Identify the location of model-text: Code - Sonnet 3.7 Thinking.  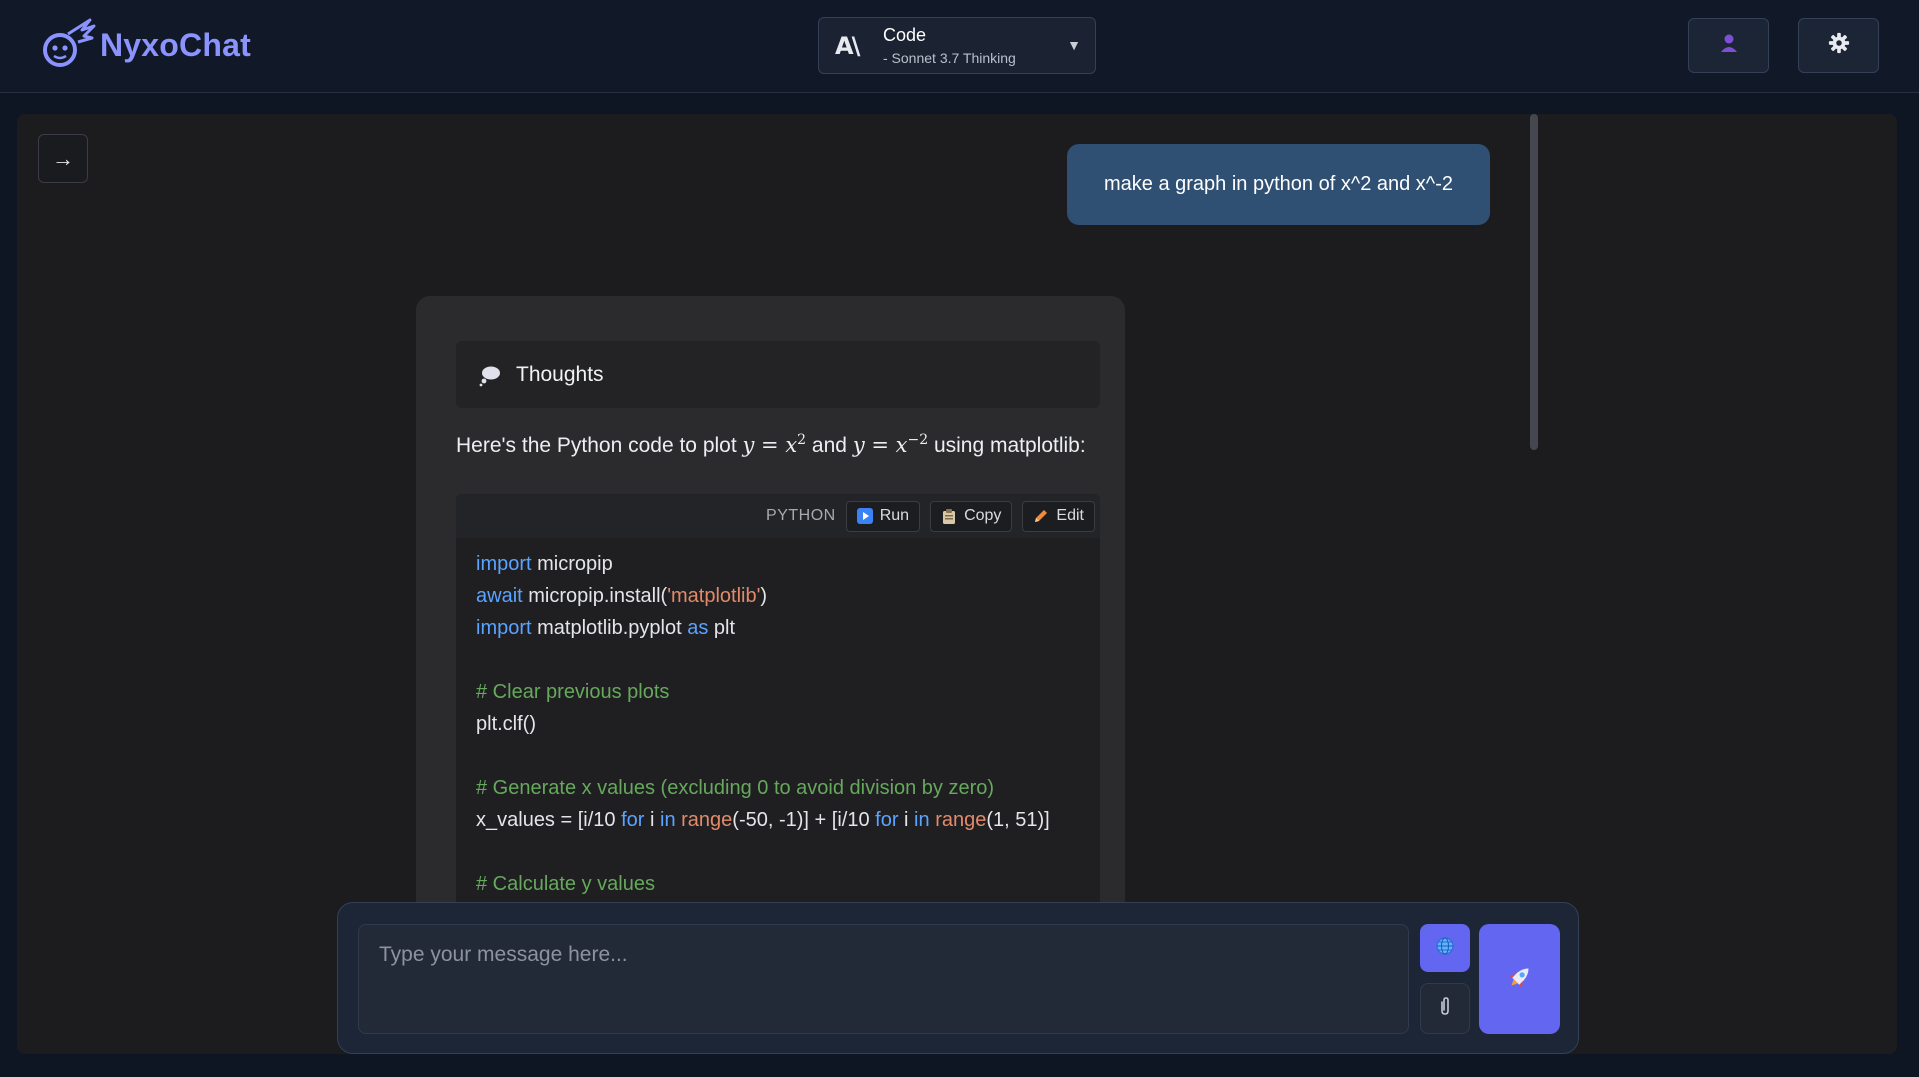
(949, 45).